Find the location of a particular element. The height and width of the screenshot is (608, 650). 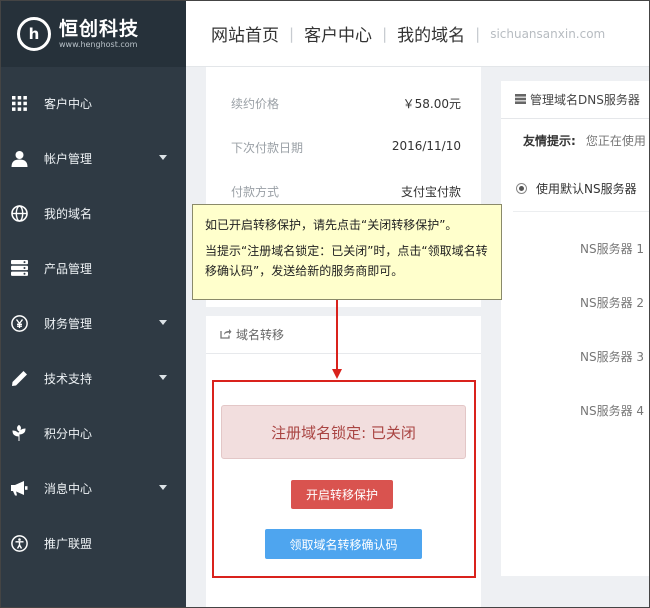

megaphone-icon is located at coordinates (19, 488).